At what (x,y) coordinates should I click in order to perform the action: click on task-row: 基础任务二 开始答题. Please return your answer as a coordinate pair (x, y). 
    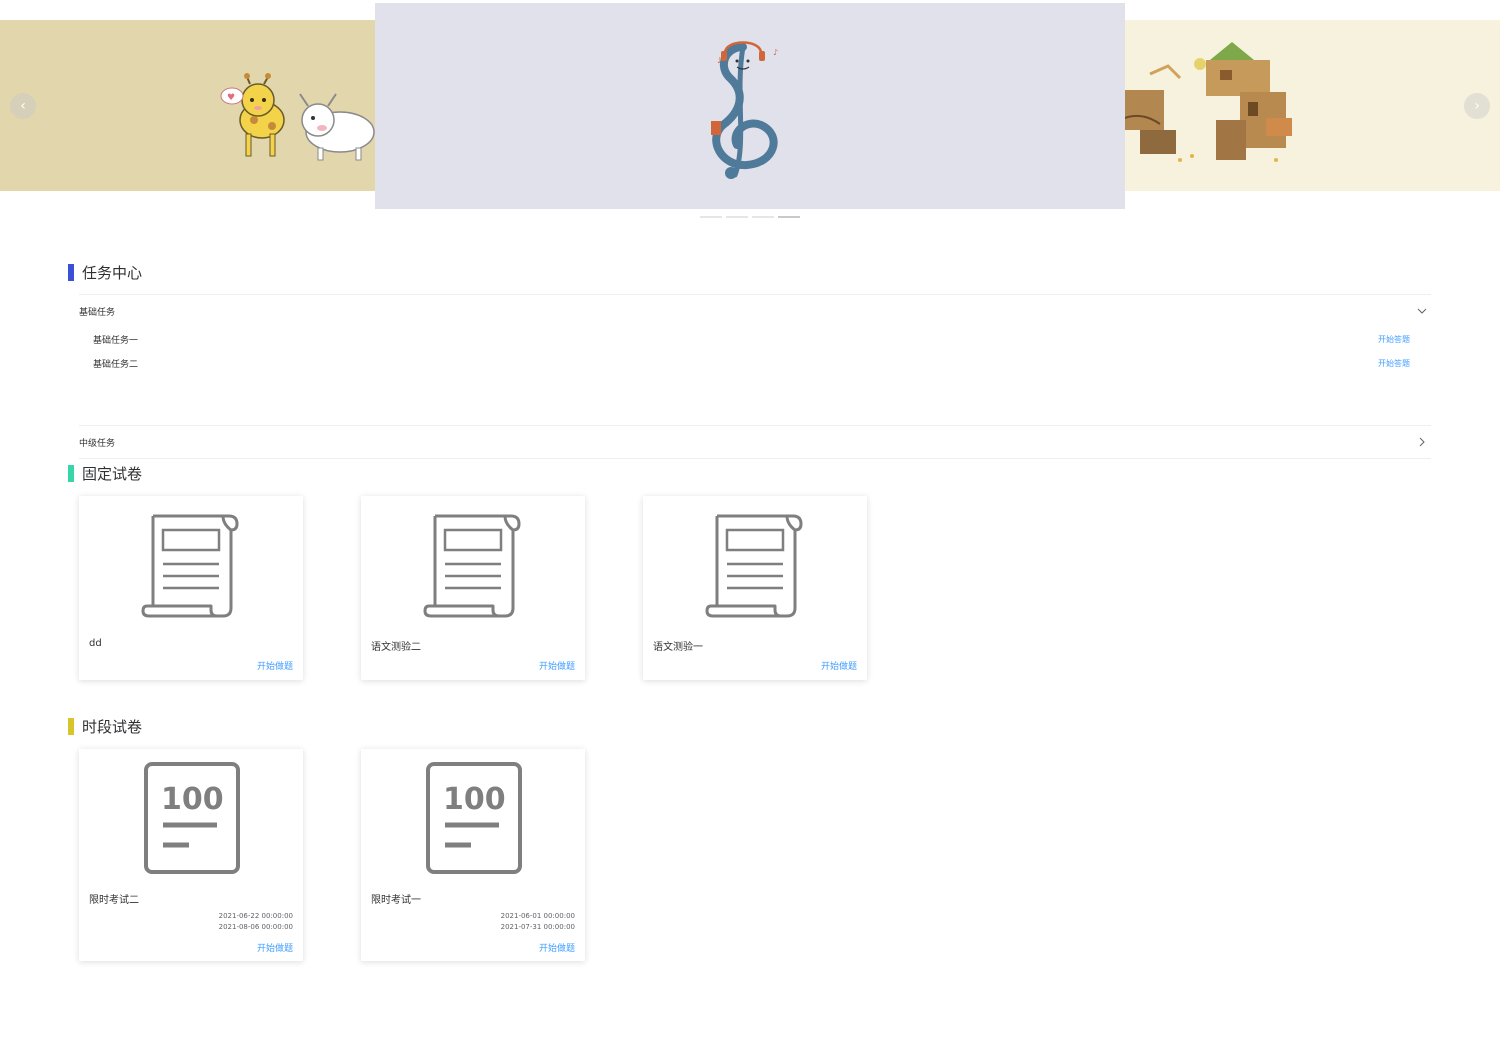
    Looking at the image, I should click on (755, 363).